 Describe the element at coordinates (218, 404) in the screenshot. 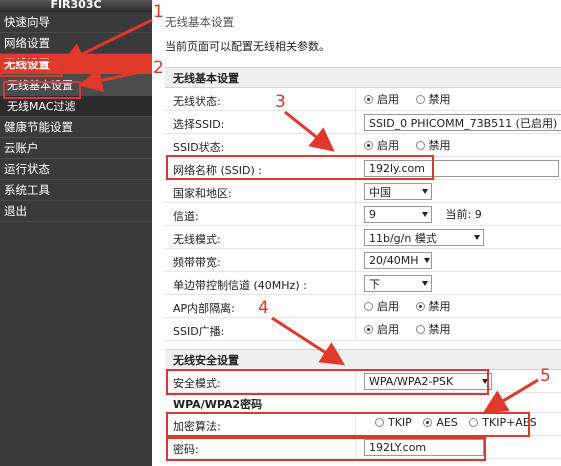

I see `wpa-heading: WPA/WPA2密码` at that location.